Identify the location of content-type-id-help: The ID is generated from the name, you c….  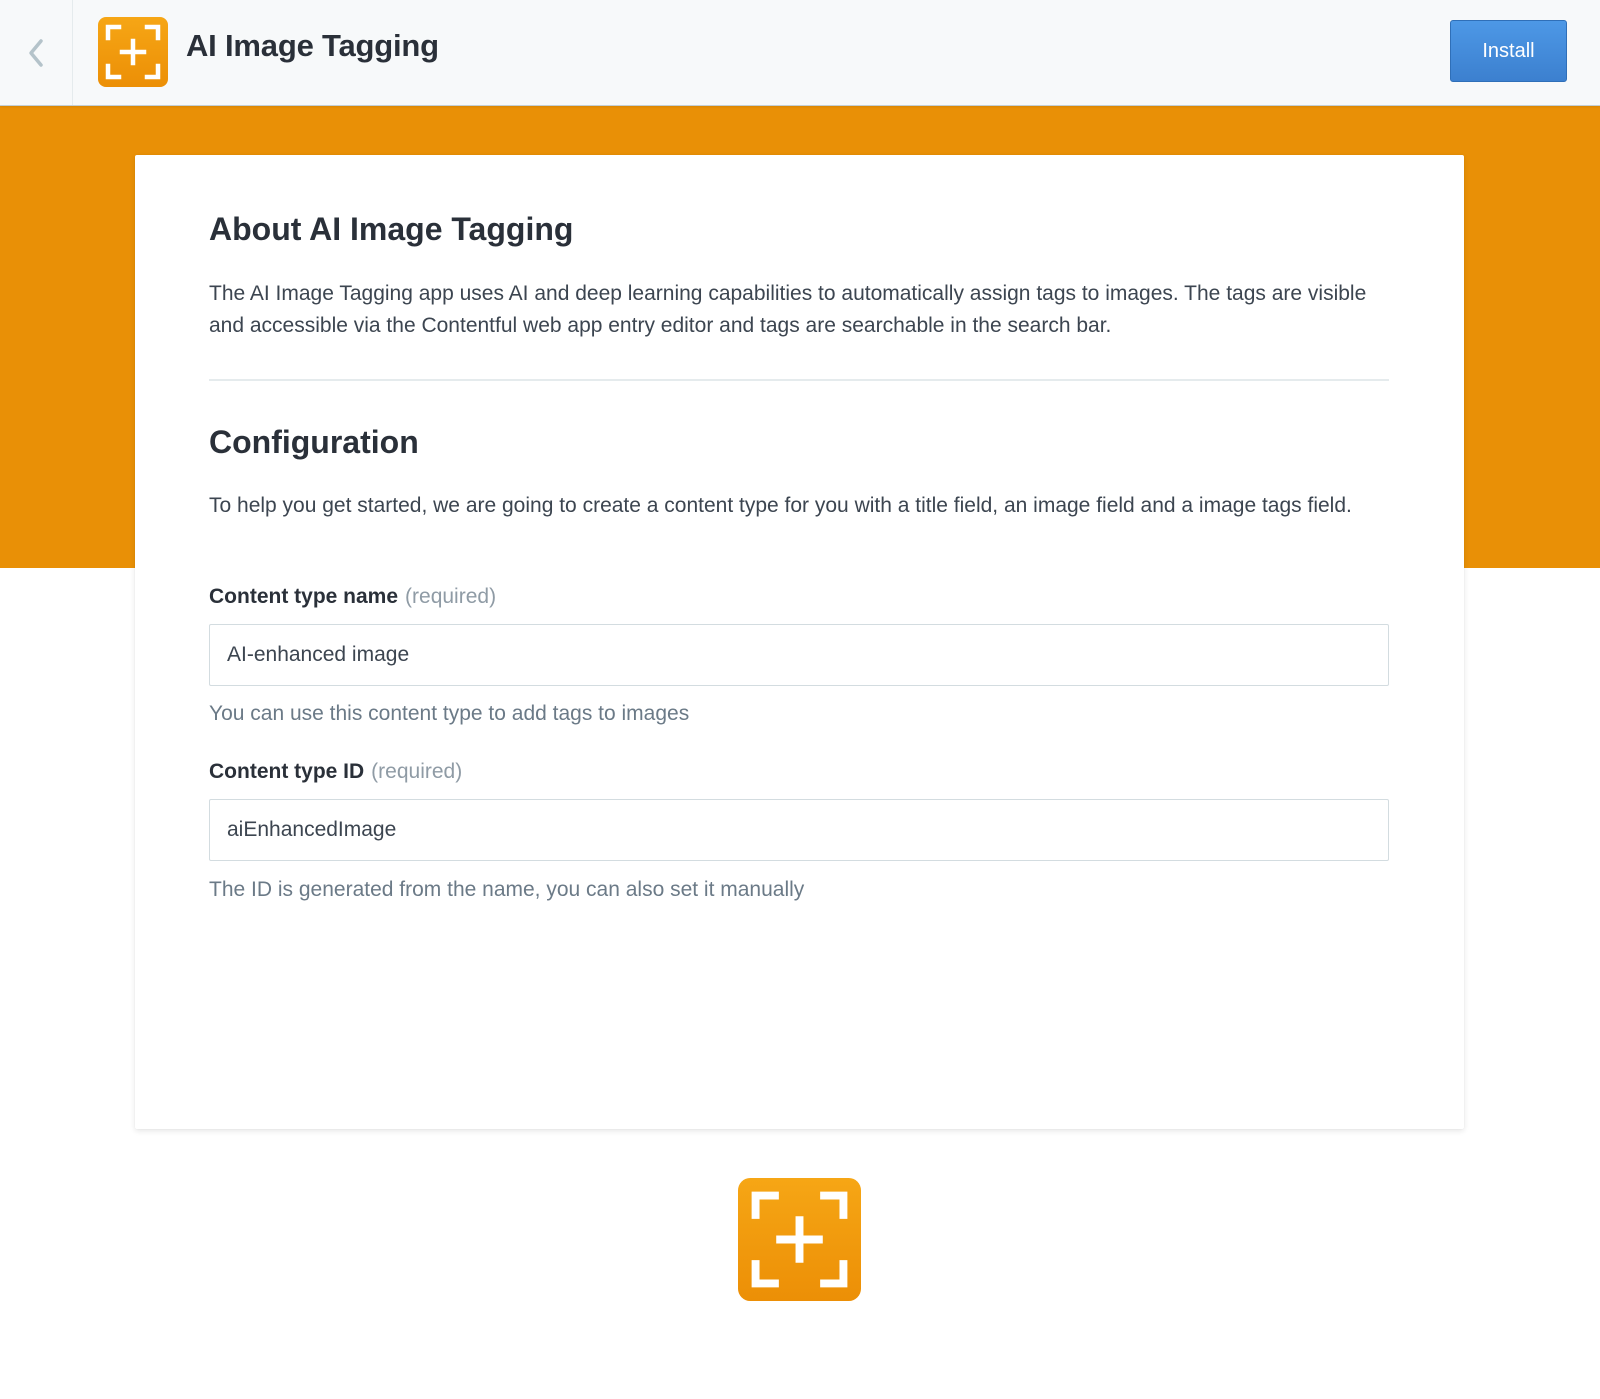
(507, 889).